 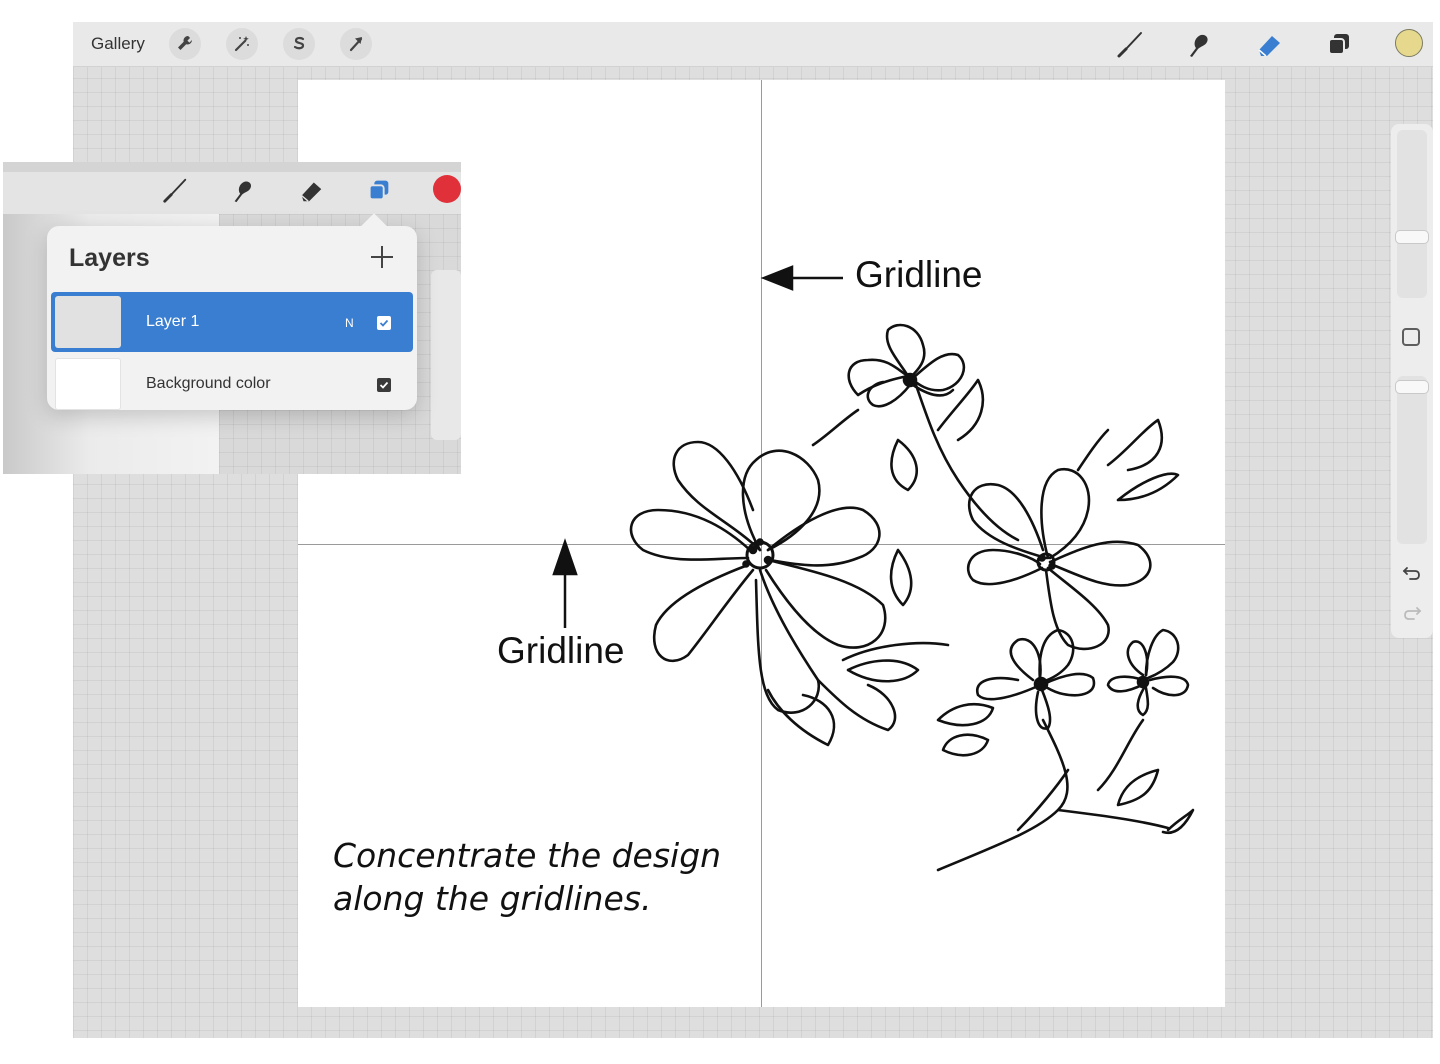 I want to click on opacity-thumb, so click(x=1412, y=387).